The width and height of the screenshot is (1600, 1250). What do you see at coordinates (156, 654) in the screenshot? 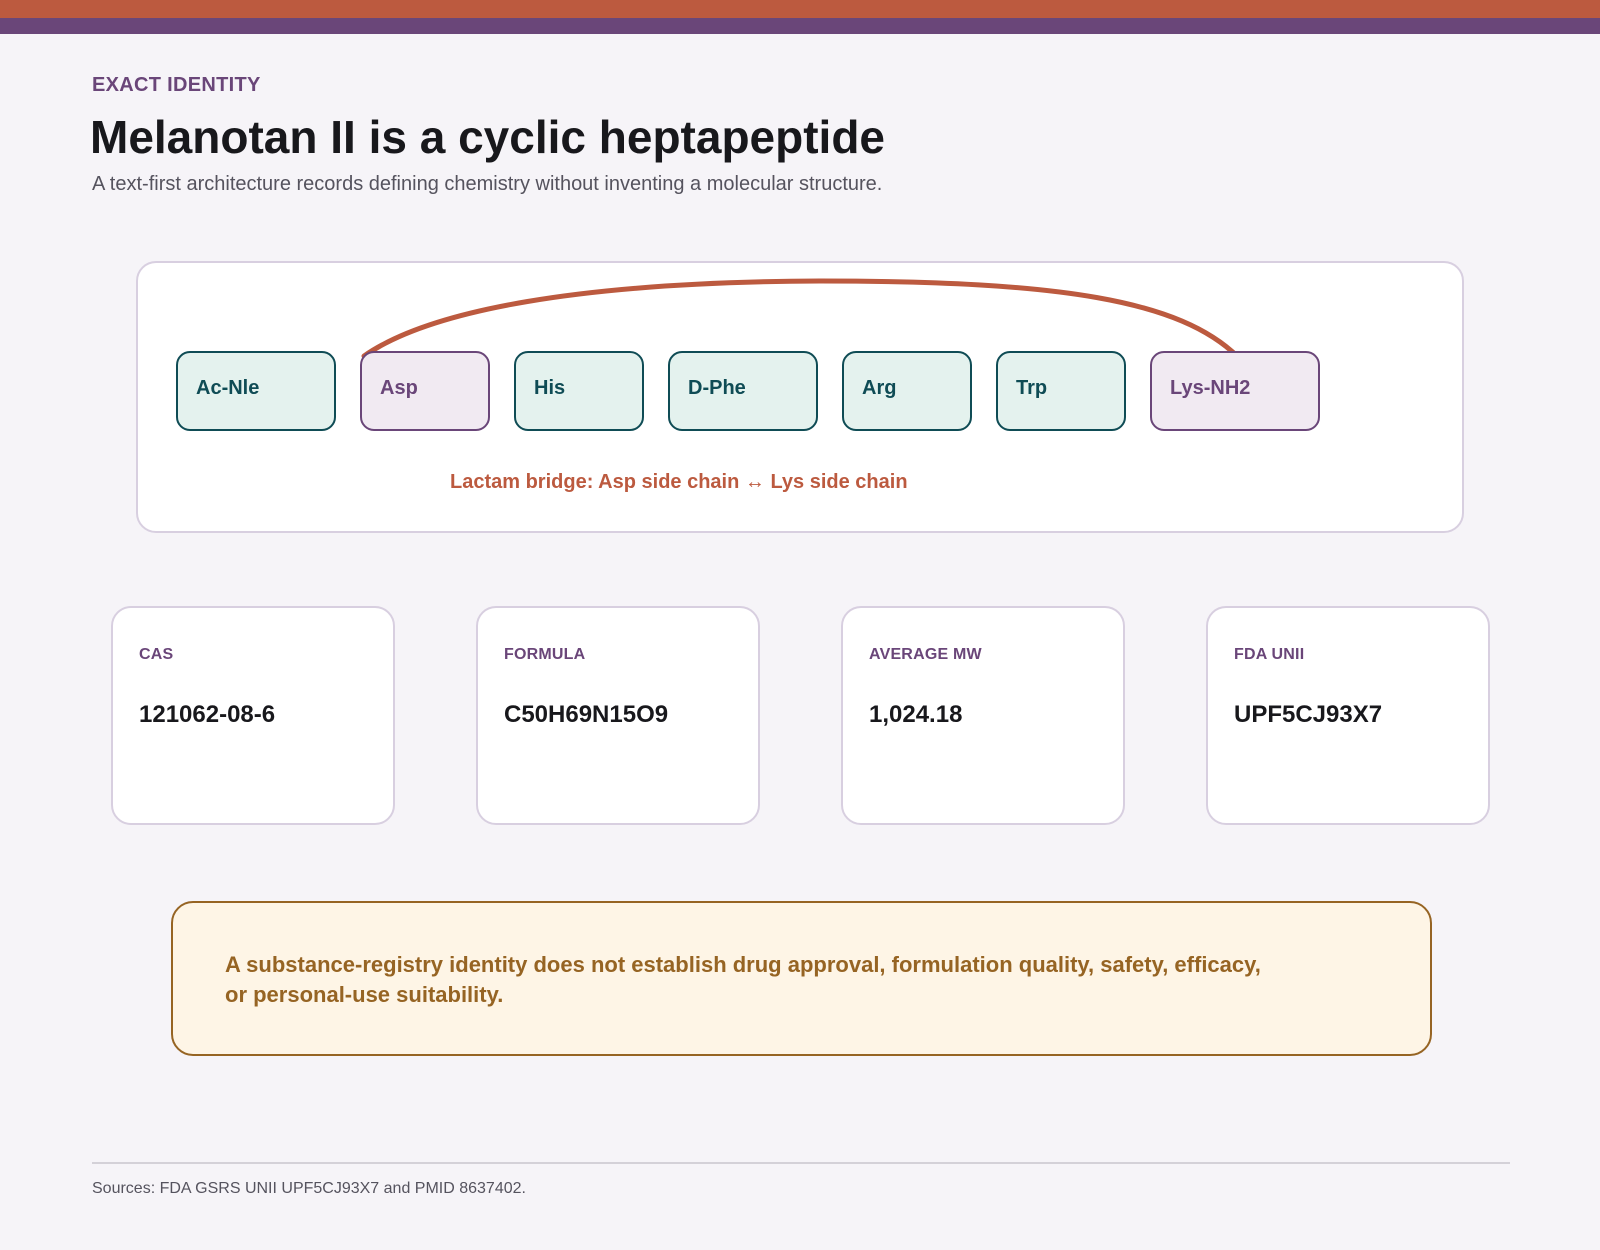
I see `cas-label: CAS` at bounding box center [156, 654].